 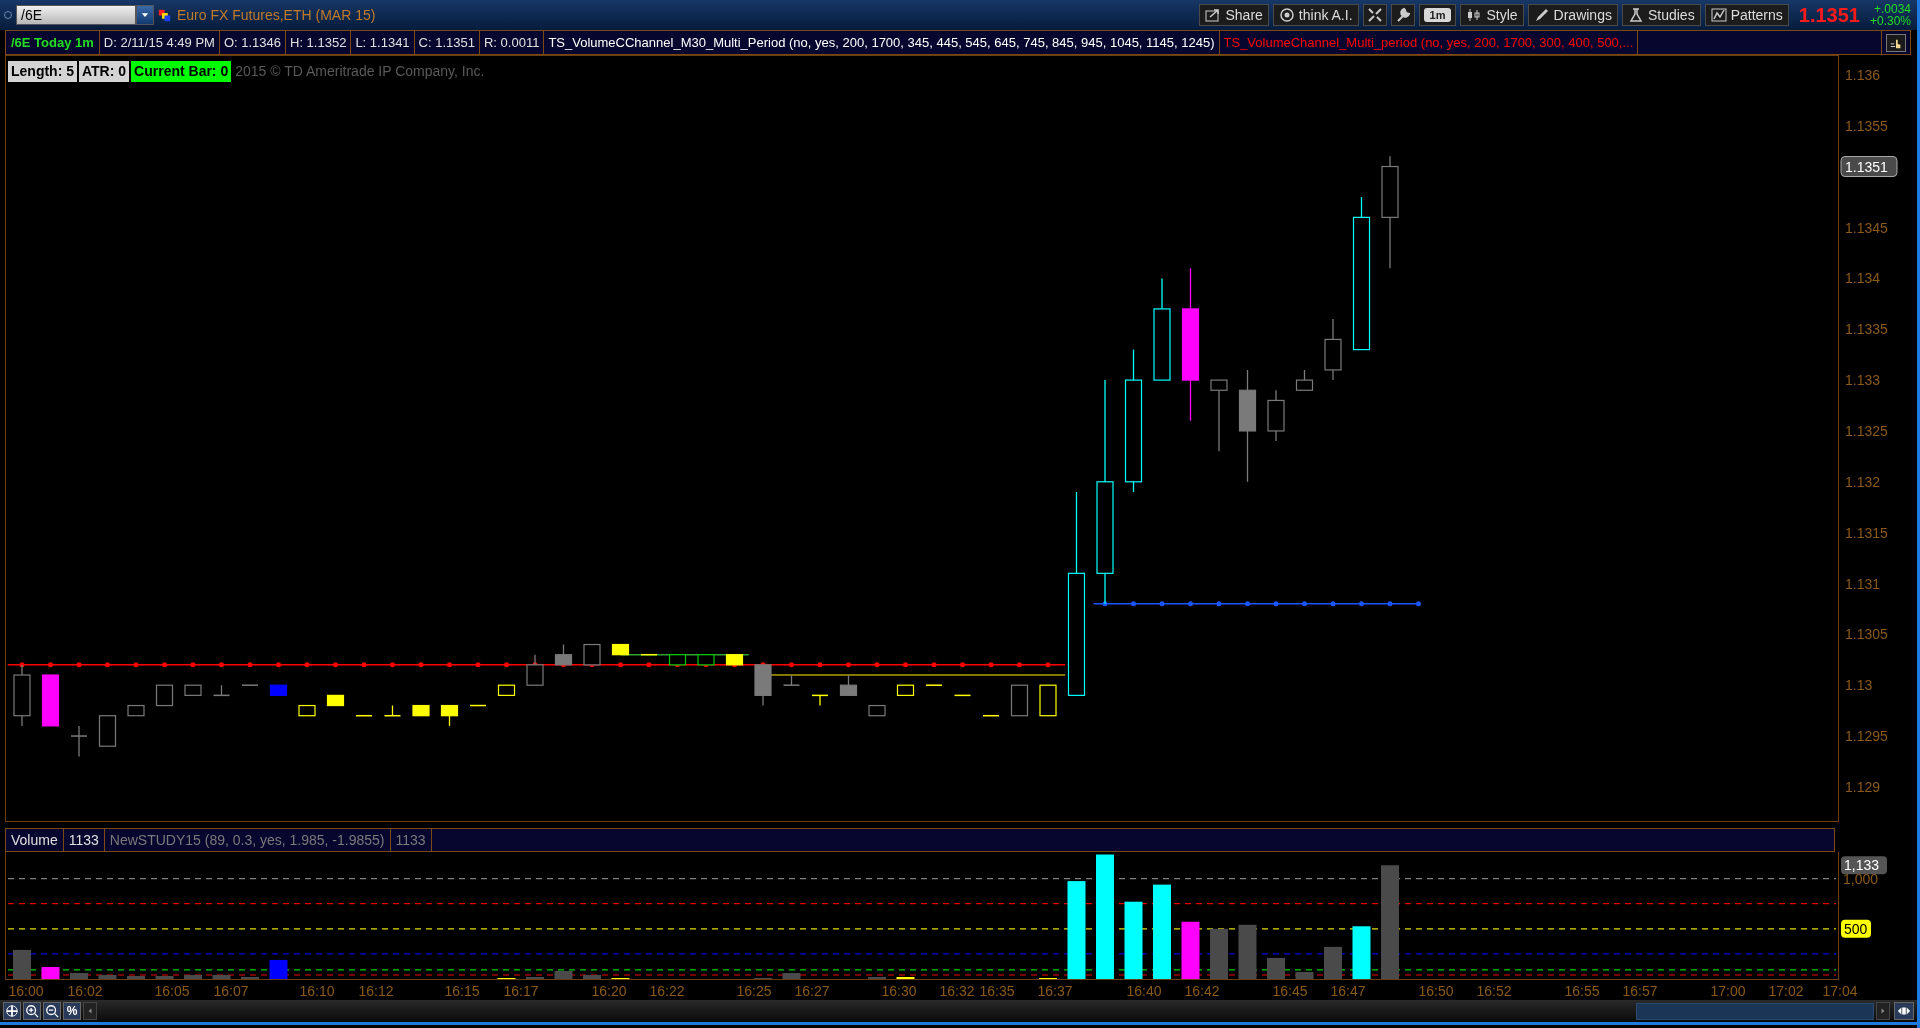 What do you see at coordinates (1286, 15) in the screenshot?
I see `eye-icon` at bounding box center [1286, 15].